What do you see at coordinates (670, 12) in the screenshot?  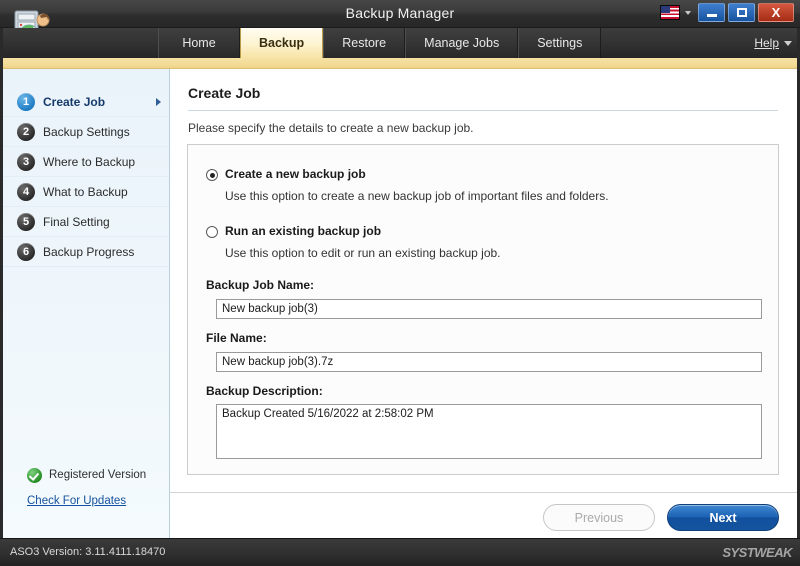 I see `us-flag-icon` at bounding box center [670, 12].